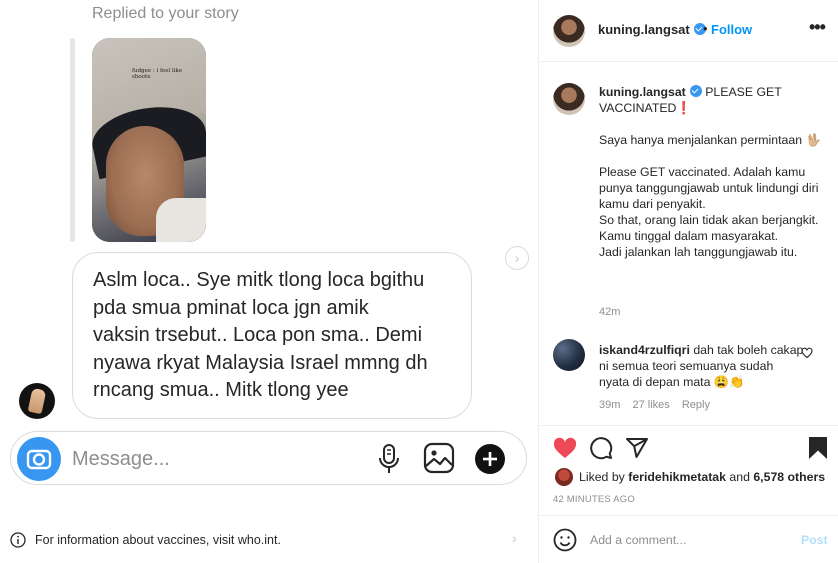  I want to click on microphone-icon, so click(389, 461).